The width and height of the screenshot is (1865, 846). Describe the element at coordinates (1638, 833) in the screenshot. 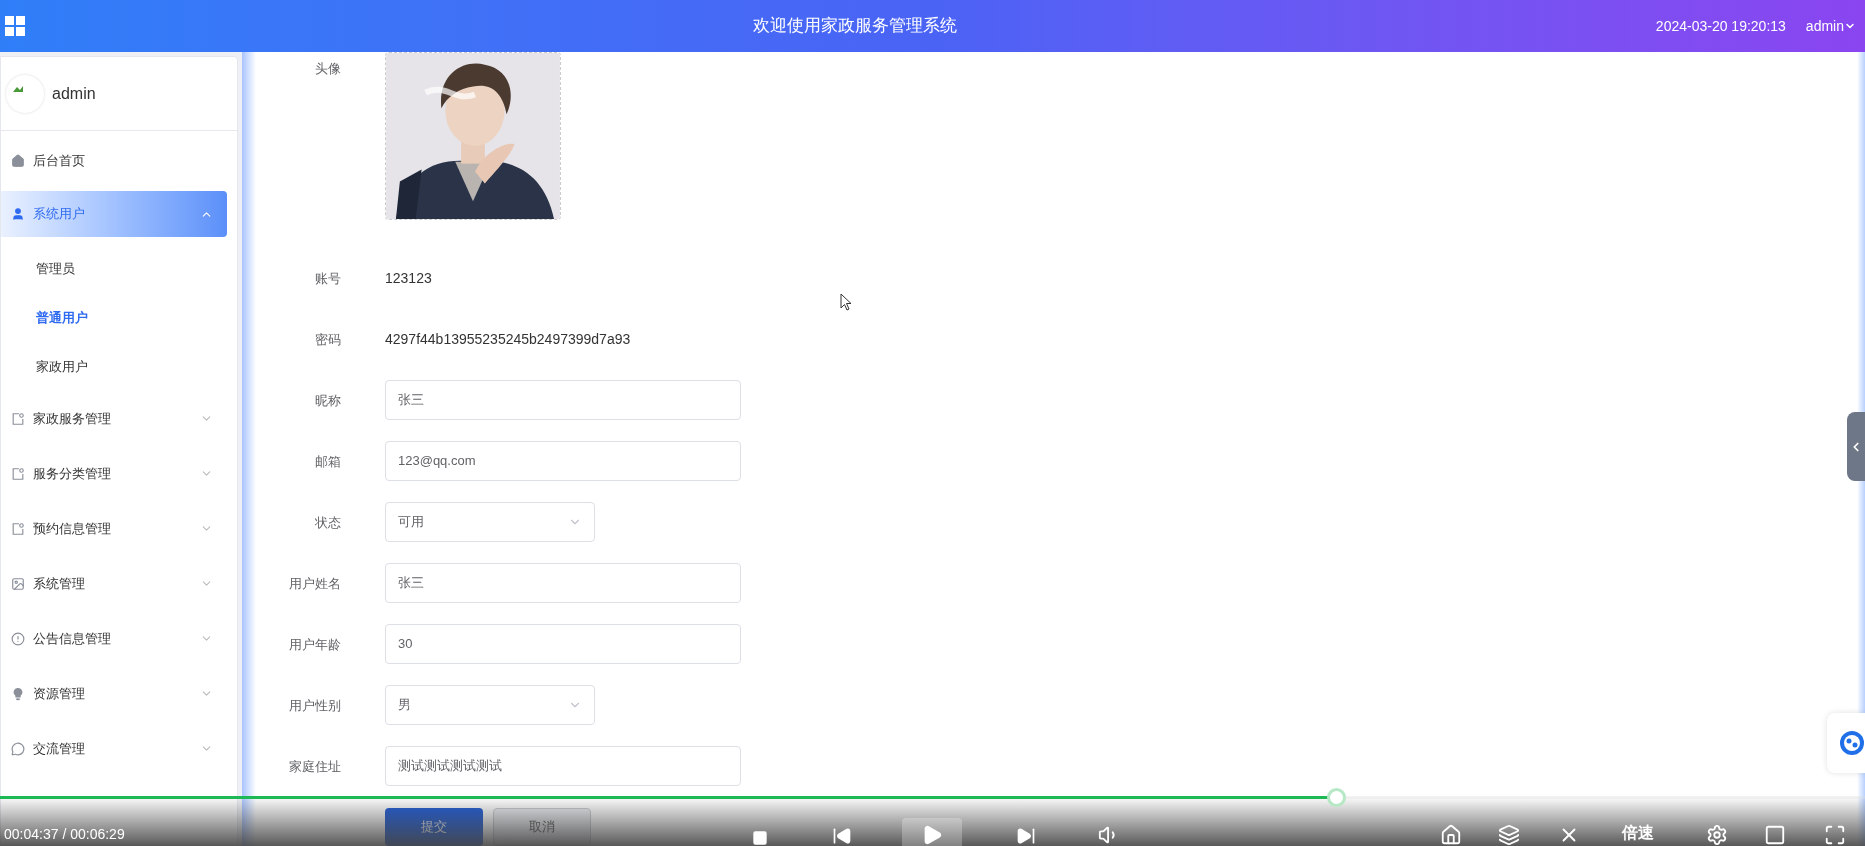

I see `speed-button: 倍速` at that location.